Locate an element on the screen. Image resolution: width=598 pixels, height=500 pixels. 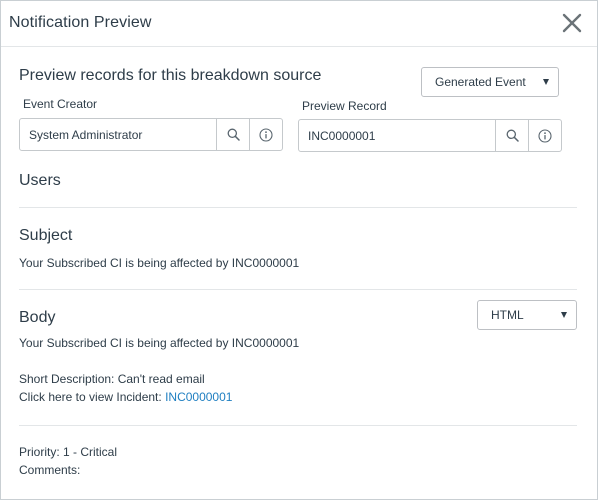
close-button is located at coordinates (572, 23).